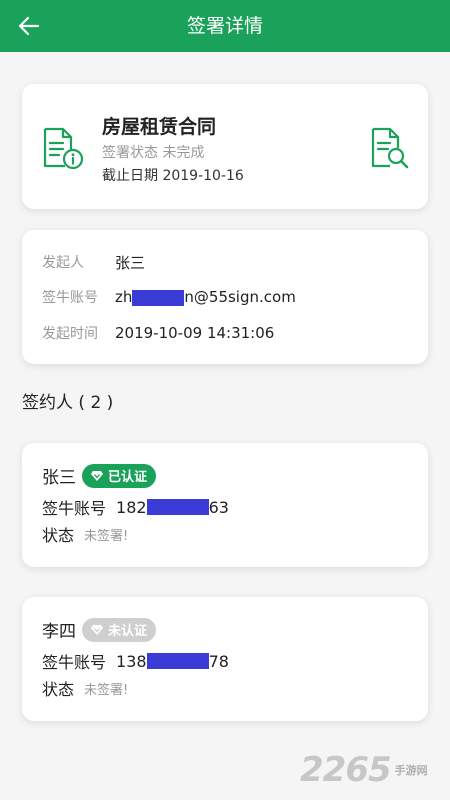  What do you see at coordinates (68, 403) in the screenshot?
I see `signers-heading: 签约人 ( 2 )` at bounding box center [68, 403].